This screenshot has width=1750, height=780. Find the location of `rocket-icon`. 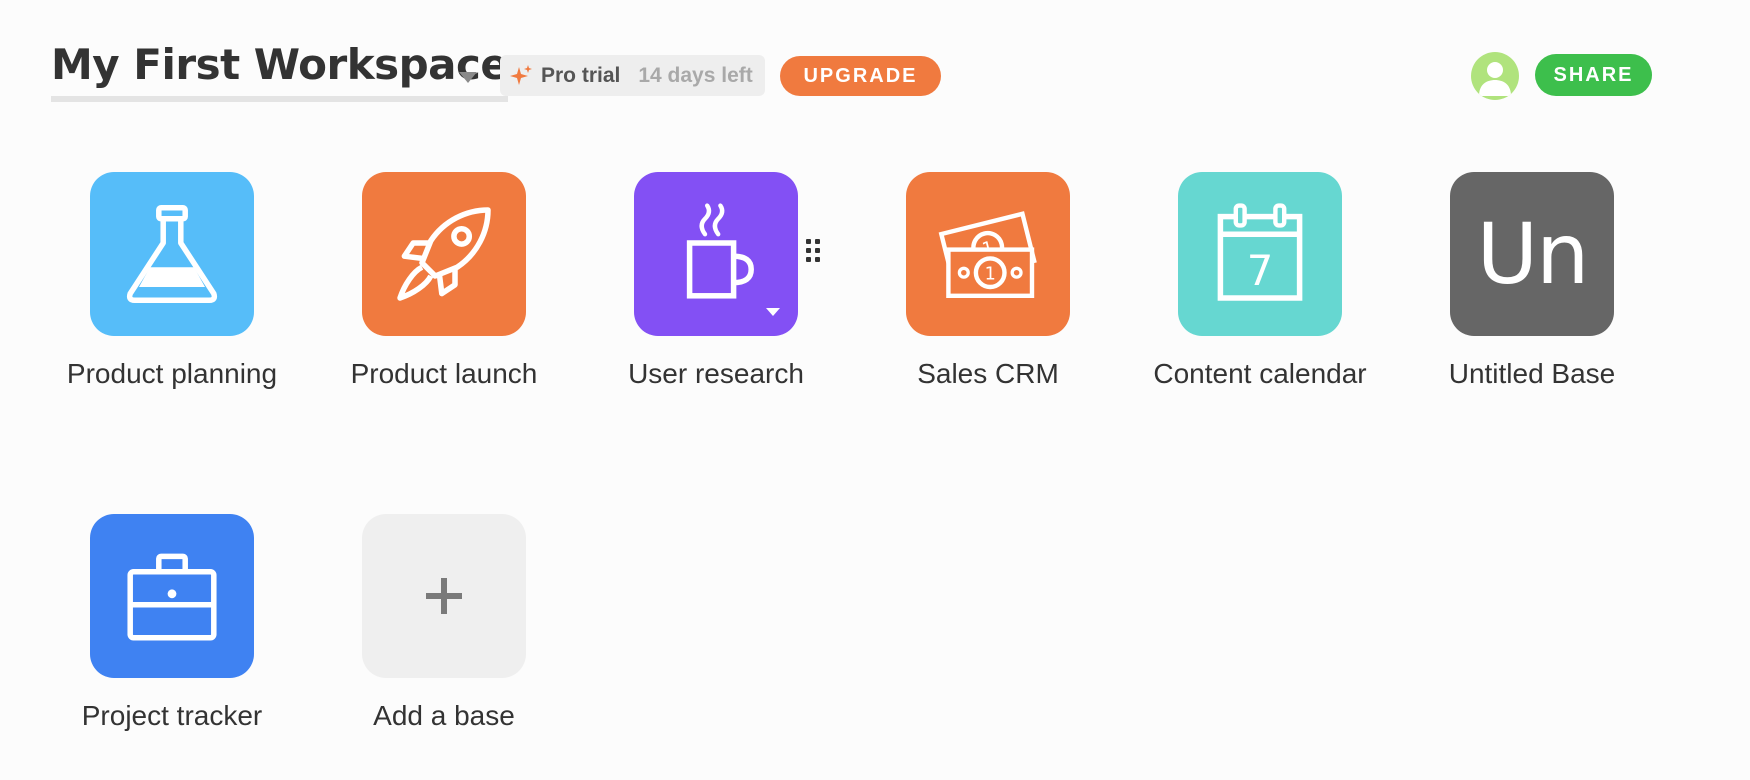

rocket-icon is located at coordinates (444, 254).